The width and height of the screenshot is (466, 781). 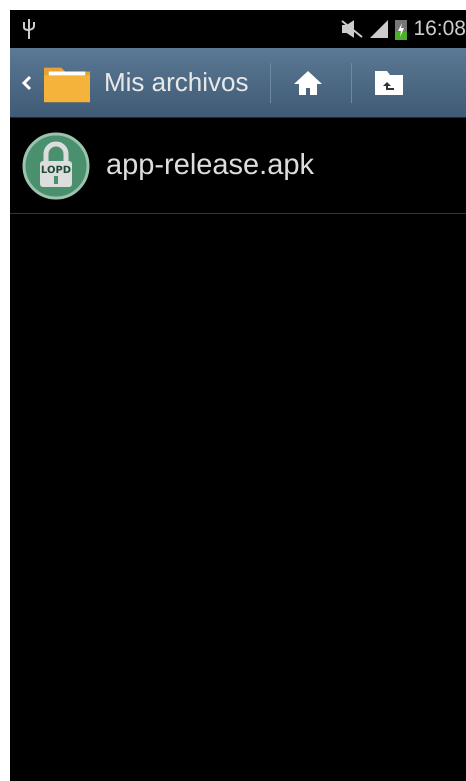 What do you see at coordinates (308, 83) in the screenshot?
I see `home-icon` at bounding box center [308, 83].